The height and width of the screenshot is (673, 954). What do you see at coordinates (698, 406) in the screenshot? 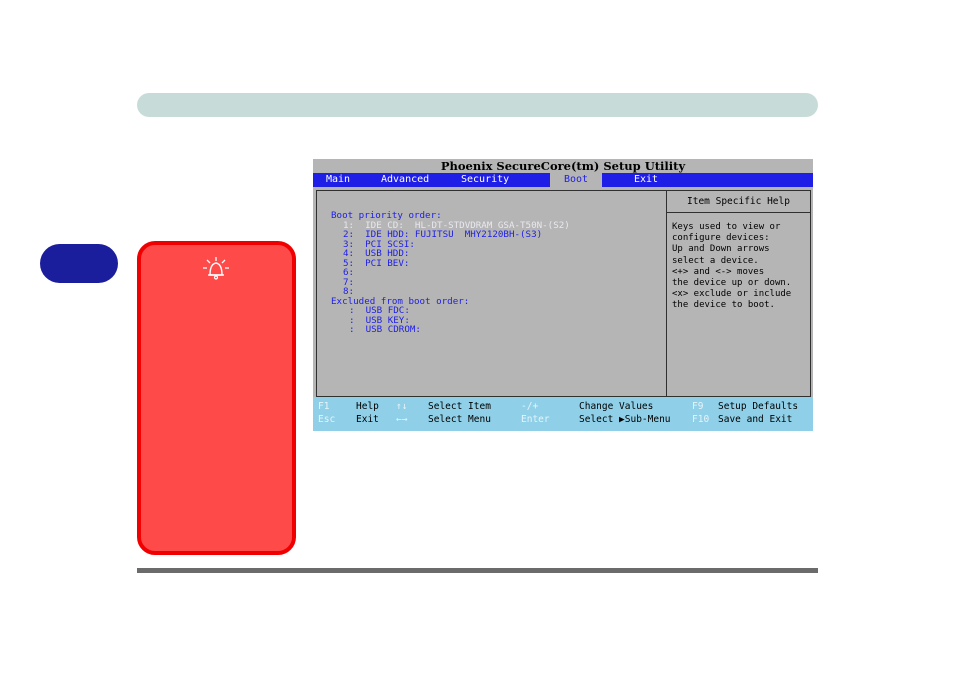
I see `key-f9: F9` at bounding box center [698, 406].